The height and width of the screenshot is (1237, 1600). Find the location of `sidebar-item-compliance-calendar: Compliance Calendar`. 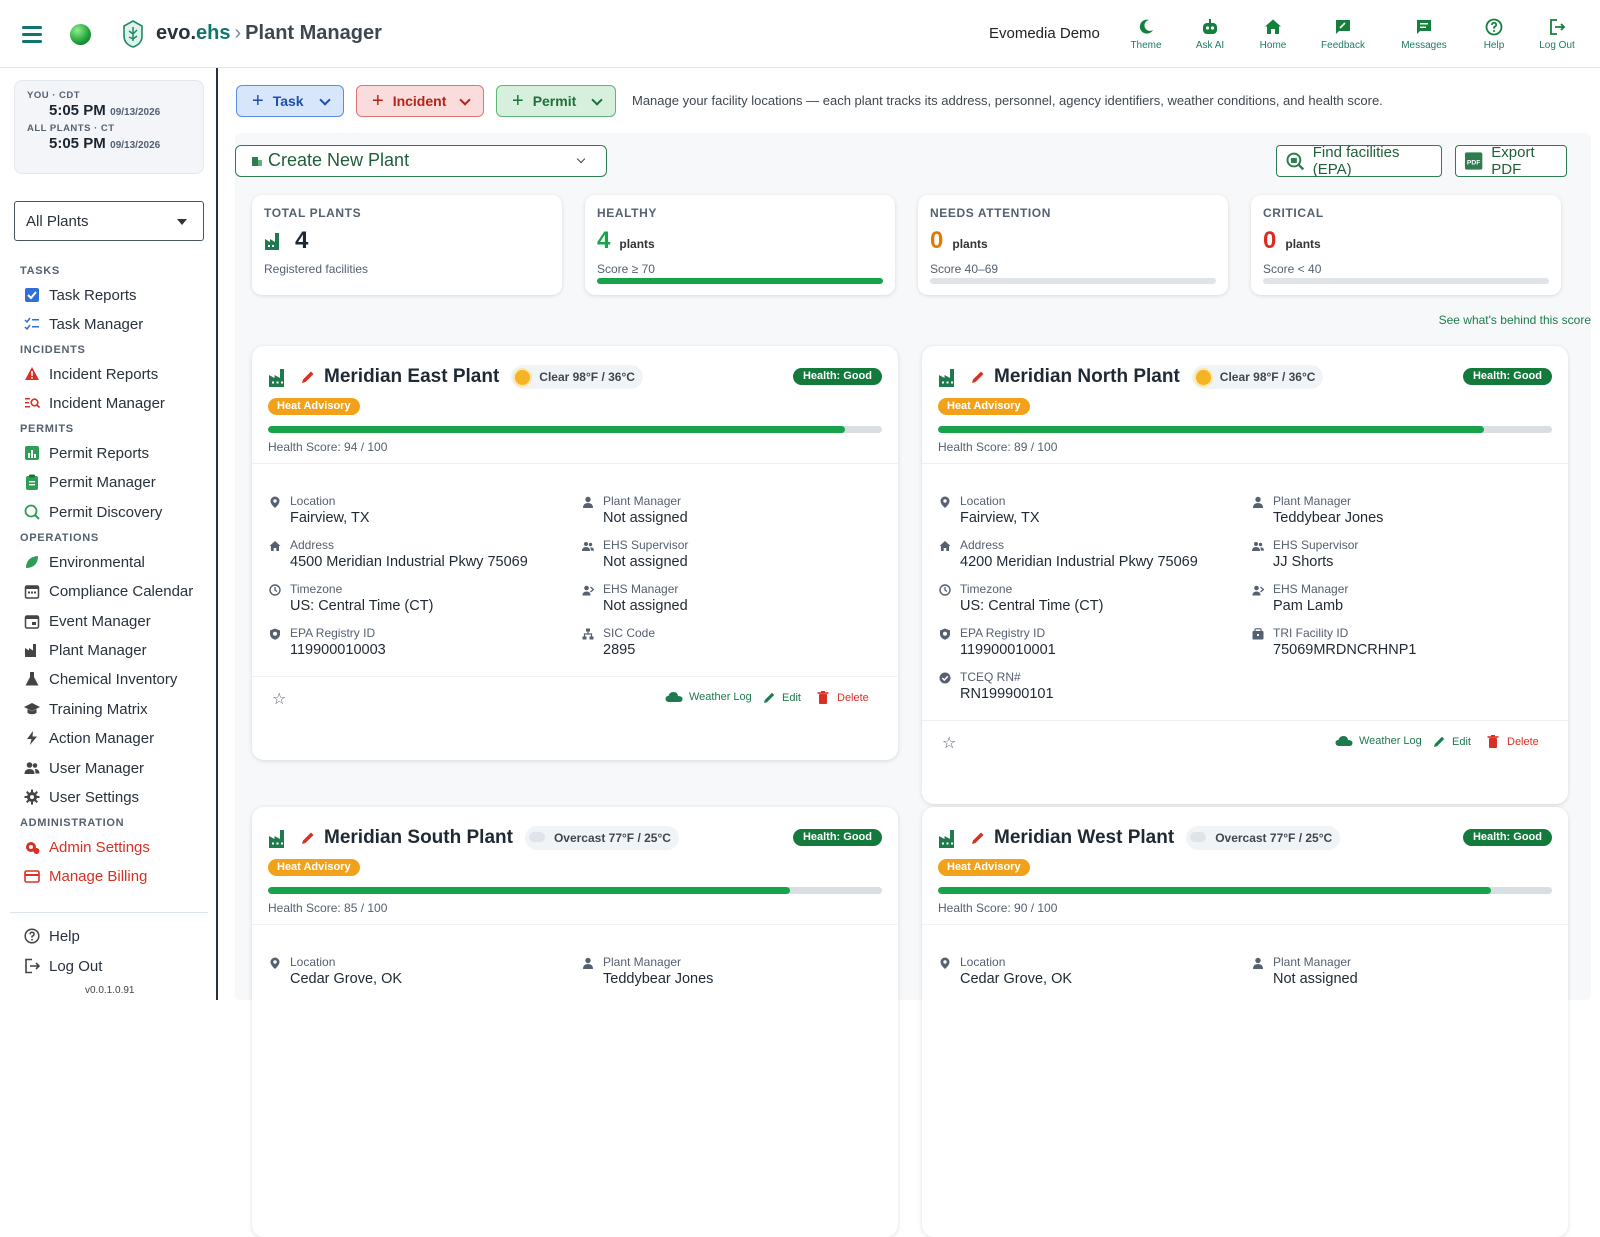

sidebar-item-compliance-calendar: Compliance Calendar is located at coordinates (108, 591).